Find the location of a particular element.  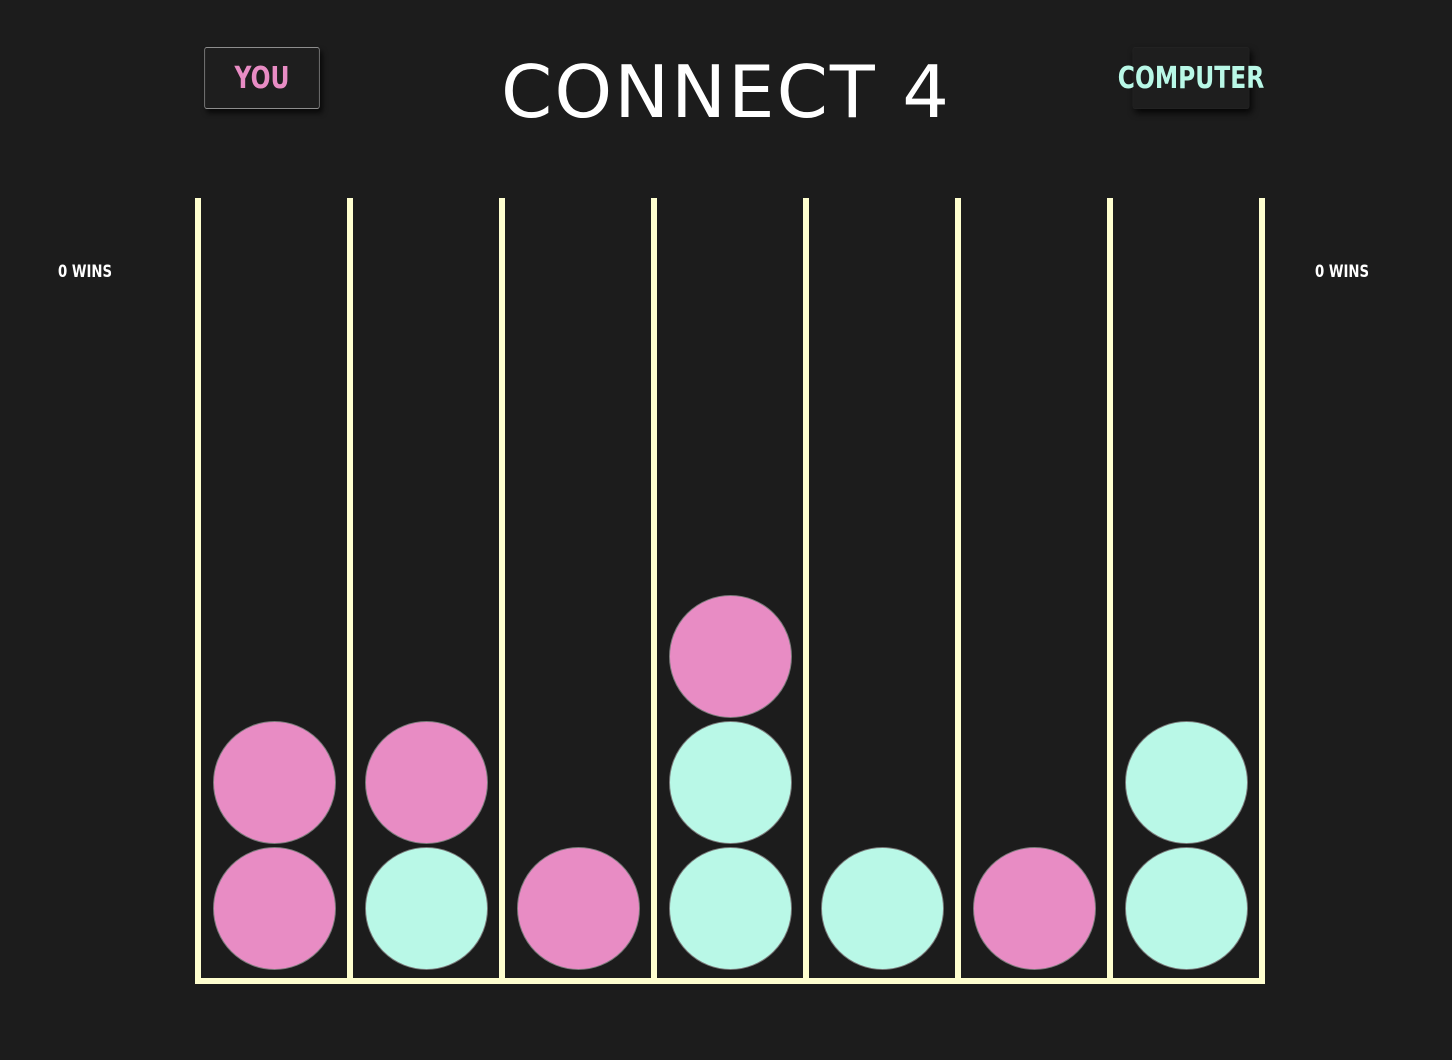

computer-player-button: COMPUTER is located at coordinates (1191, 78).